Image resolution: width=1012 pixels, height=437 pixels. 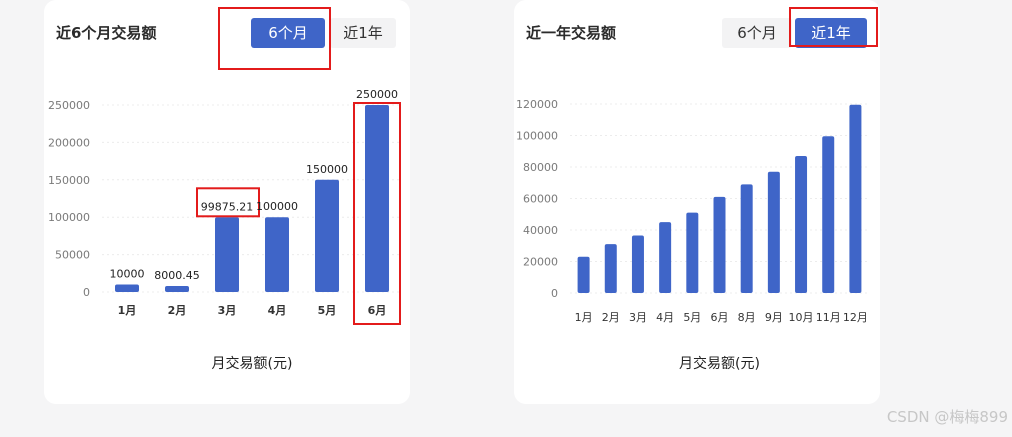 I want to click on y-tick-label: 20000, so click(x=540, y=262).